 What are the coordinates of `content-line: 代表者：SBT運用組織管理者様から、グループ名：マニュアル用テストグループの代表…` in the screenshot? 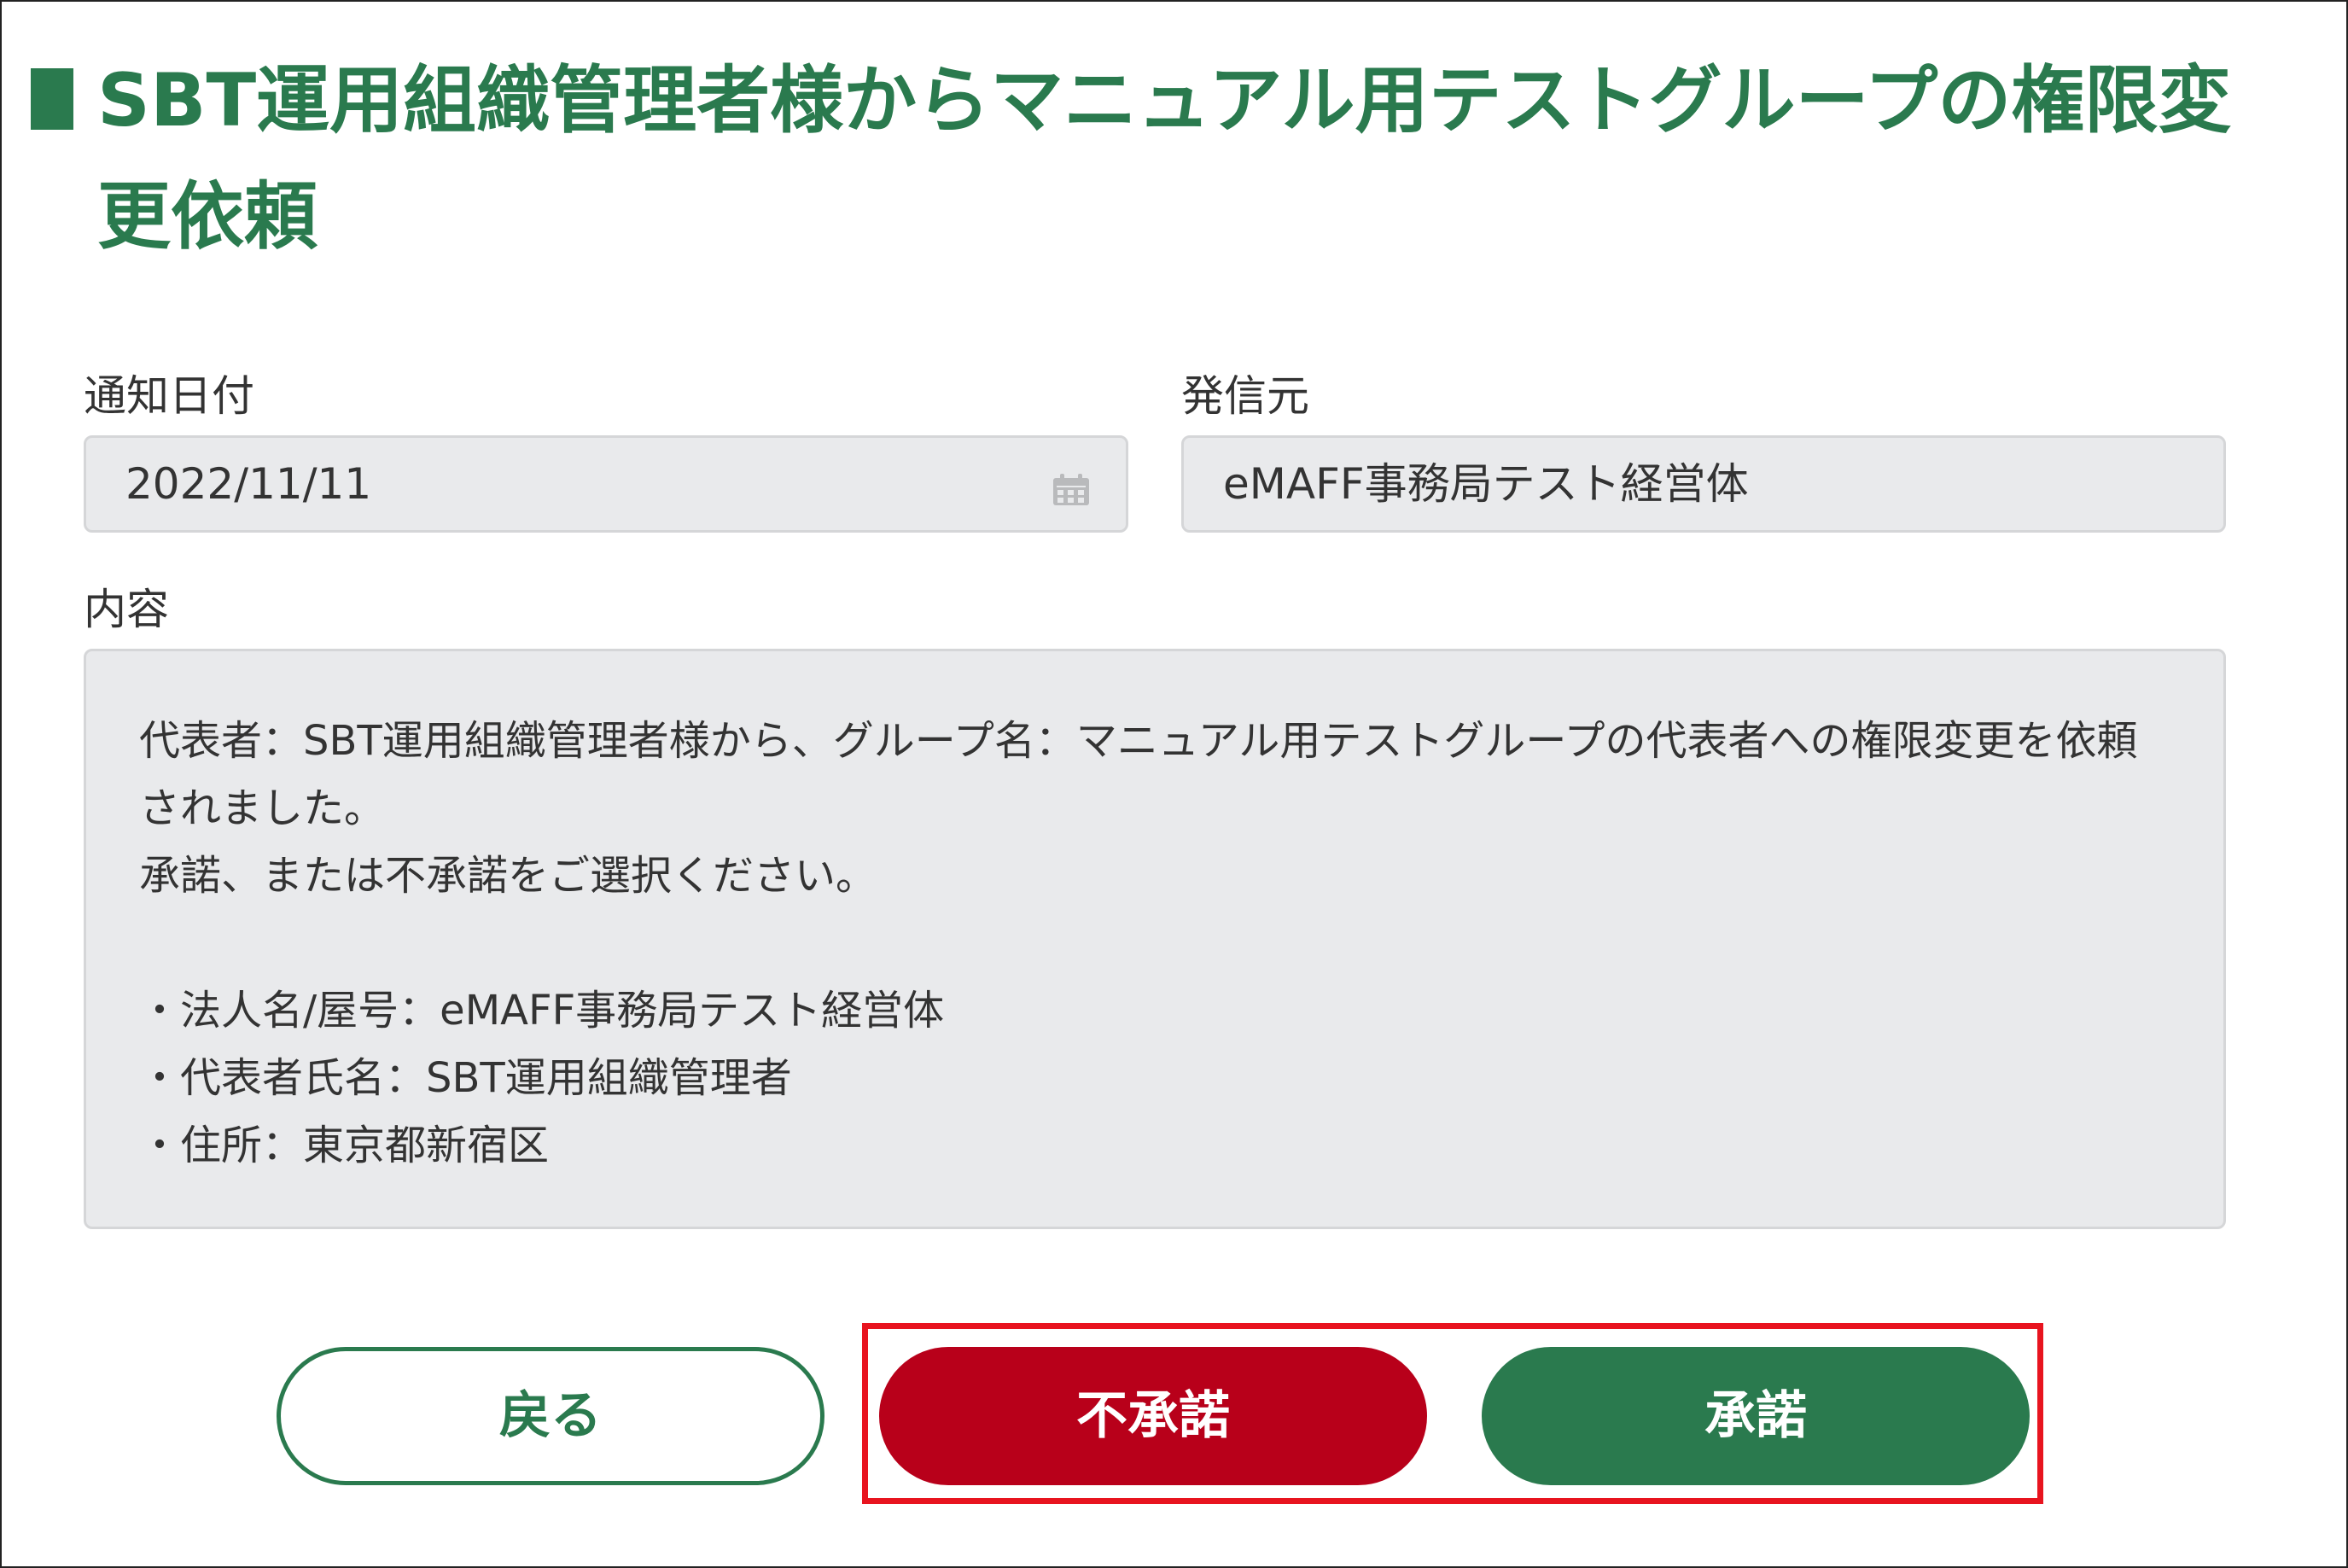 It's located at (1138, 774).